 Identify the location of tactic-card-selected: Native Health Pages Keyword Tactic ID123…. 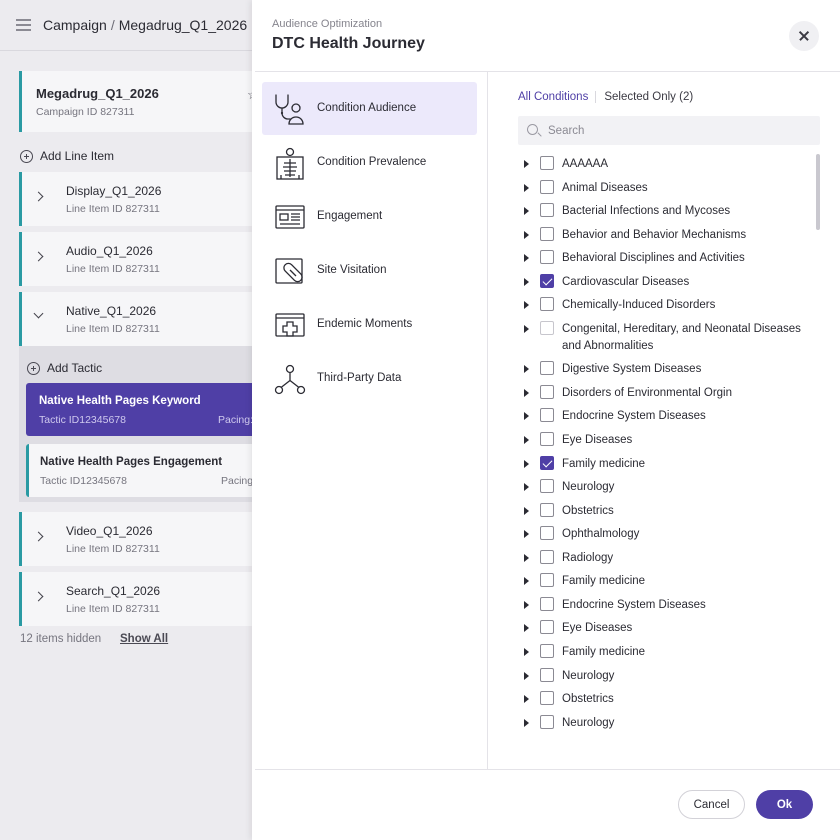
(139, 409).